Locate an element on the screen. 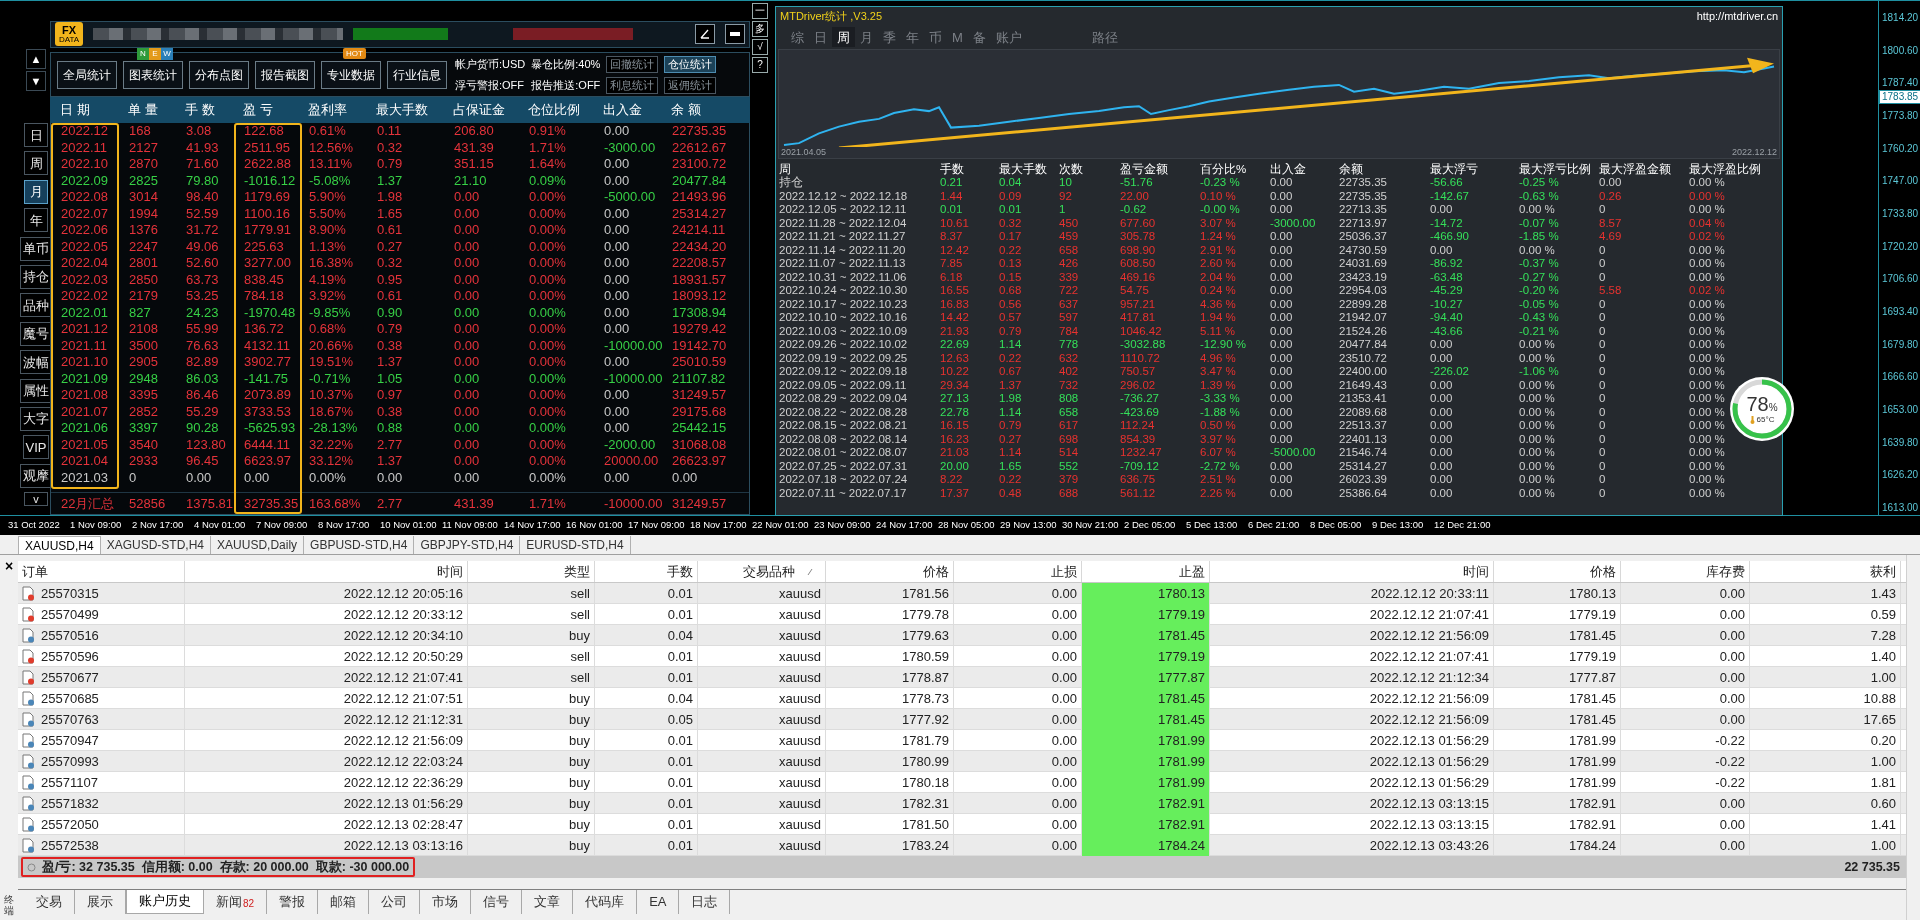 This screenshot has width=1920, height=920. terminal-tab: 日志 is located at coordinates (705, 902).